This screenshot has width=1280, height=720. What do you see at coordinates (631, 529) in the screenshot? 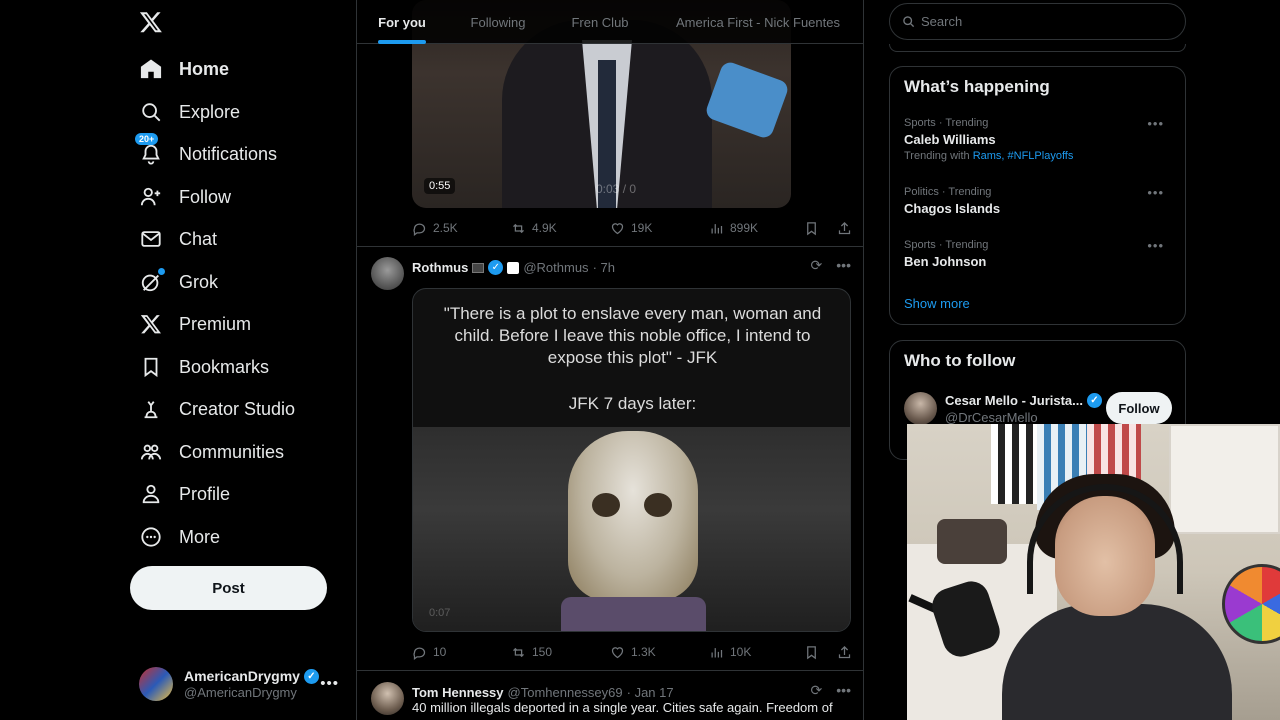
I see `video-frame` at bounding box center [631, 529].